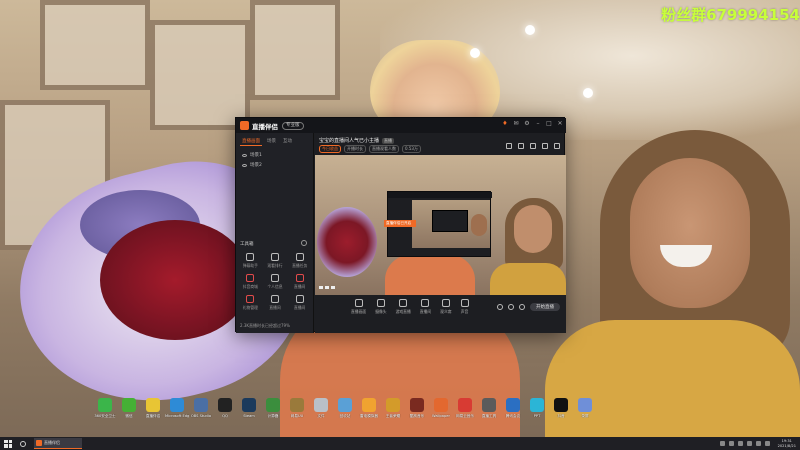 The height and width of the screenshot is (450, 800). Describe the element at coordinates (560, 124) in the screenshot. I see `close-icon: ✕` at that location.